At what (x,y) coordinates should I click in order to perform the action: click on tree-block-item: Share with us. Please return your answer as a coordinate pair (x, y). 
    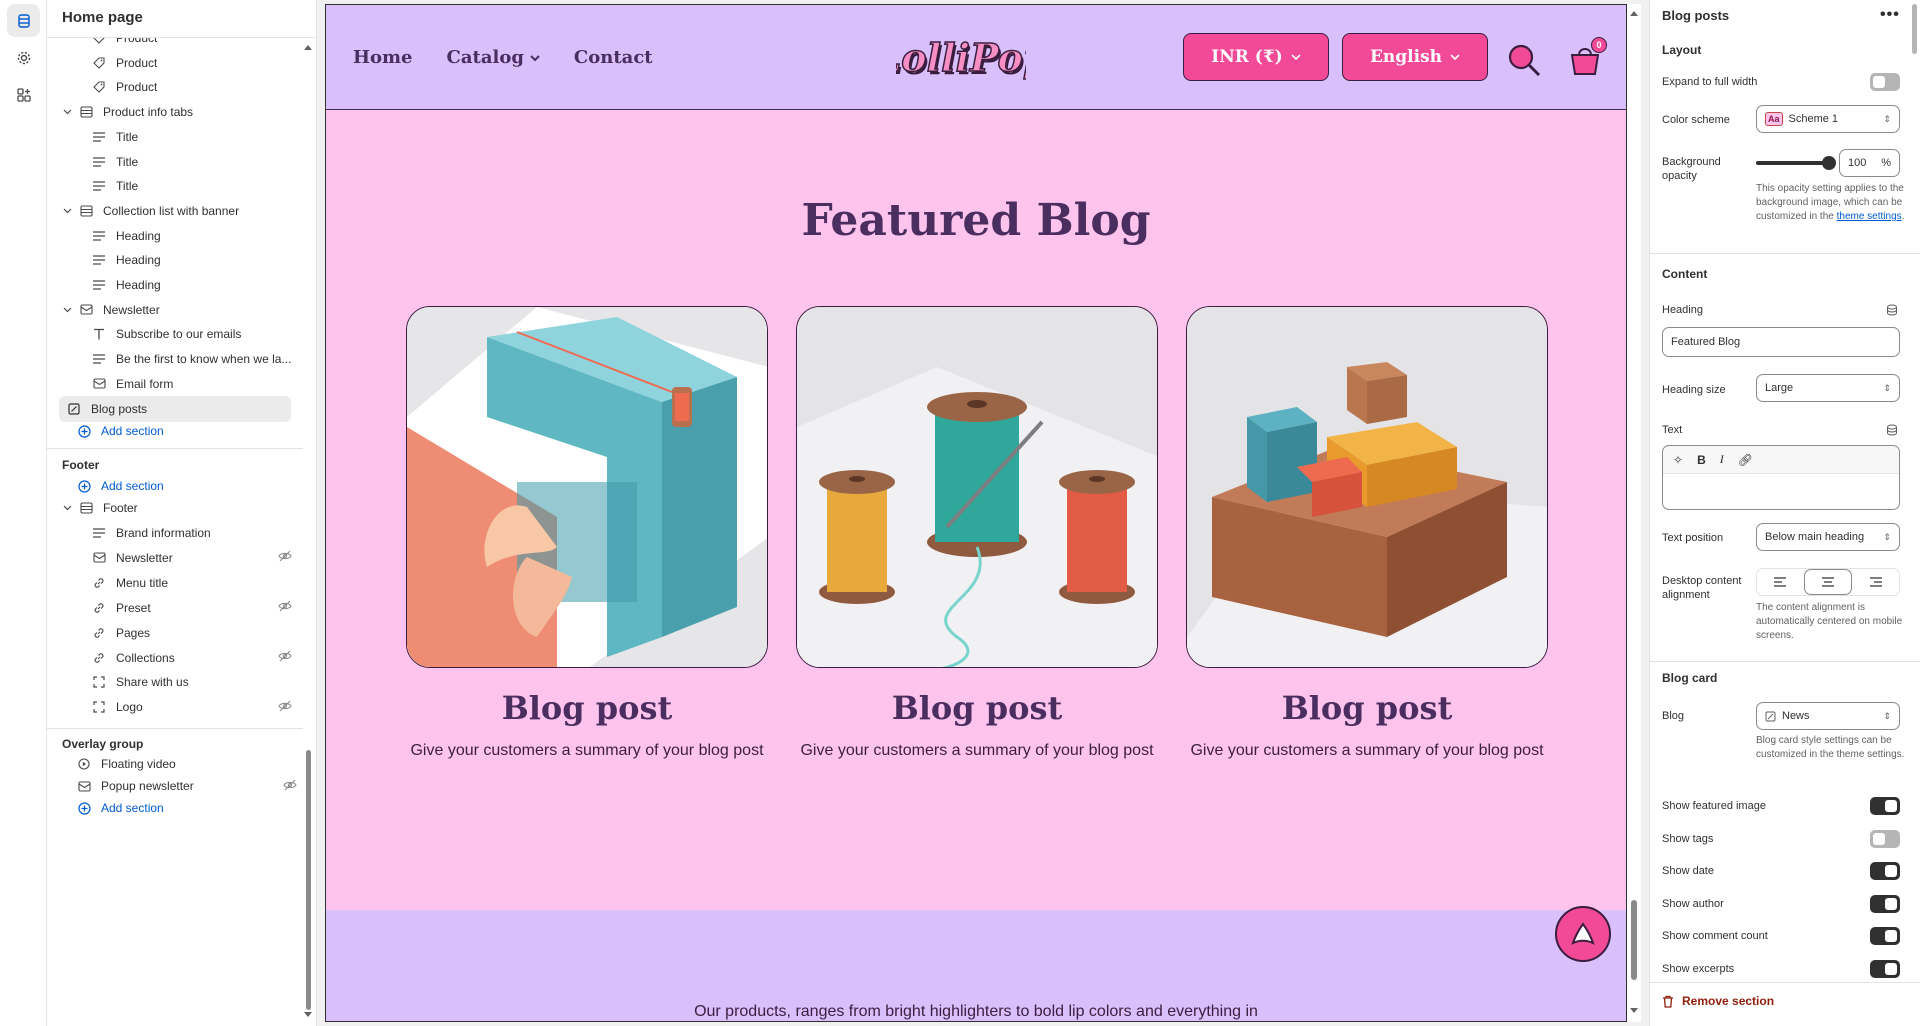
    Looking at the image, I should click on (140, 682).